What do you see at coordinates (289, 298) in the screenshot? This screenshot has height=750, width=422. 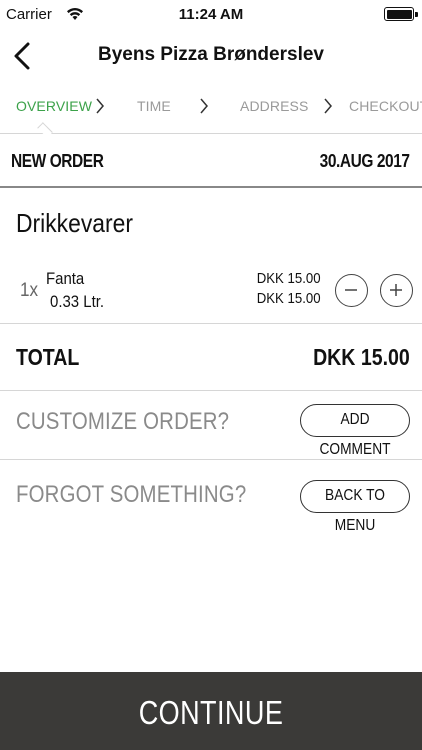 I see `item-line-price: DKK 15.00` at bounding box center [289, 298].